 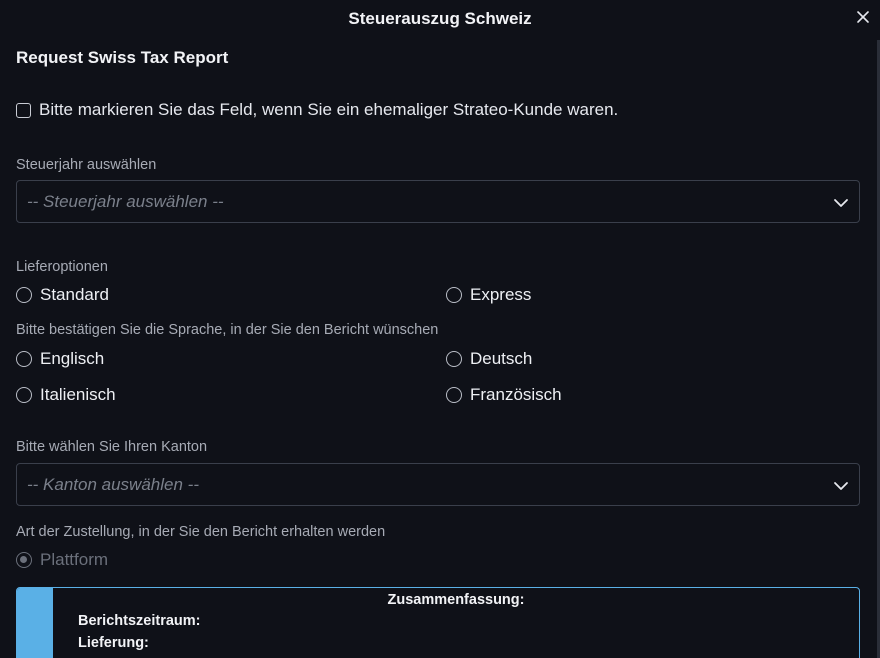 What do you see at coordinates (23, 110) in the screenshot?
I see `former-client-checkbox` at bounding box center [23, 110].